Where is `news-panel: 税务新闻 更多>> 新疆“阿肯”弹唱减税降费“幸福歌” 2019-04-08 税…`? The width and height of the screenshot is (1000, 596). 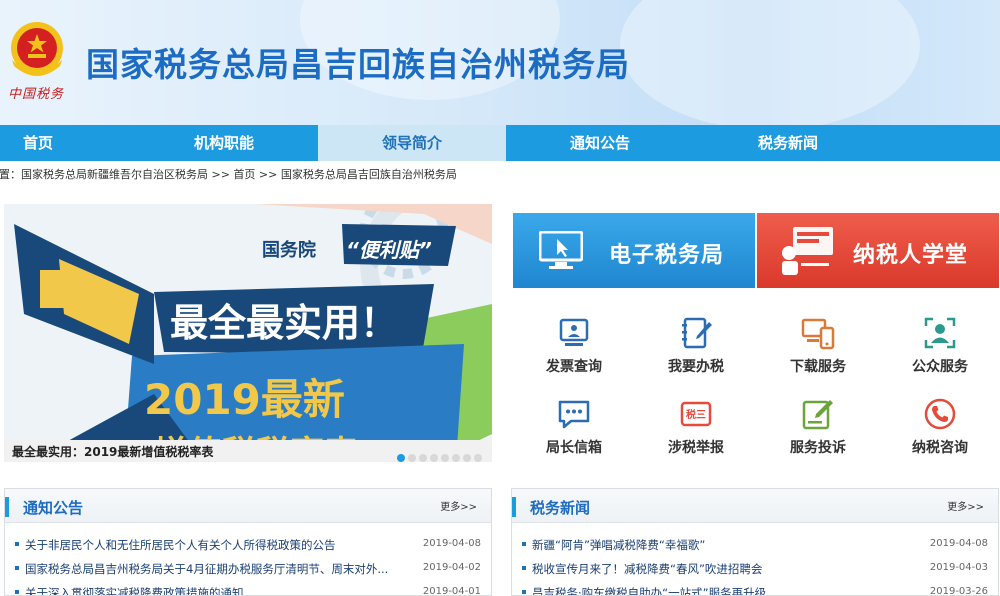 news-panel: 税务新闻 更多>> 新疆“阿肯”弹唱减税降费“幸福歌” 2019-04-08 税… is located at coordinates (755, 542).